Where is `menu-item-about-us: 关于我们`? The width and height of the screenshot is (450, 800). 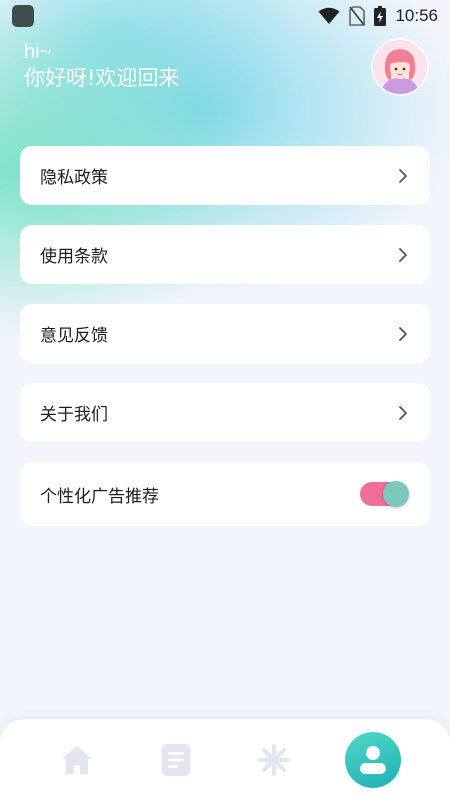 menu-item-about-us: 关于我们 is located at coordinates (225, 412).